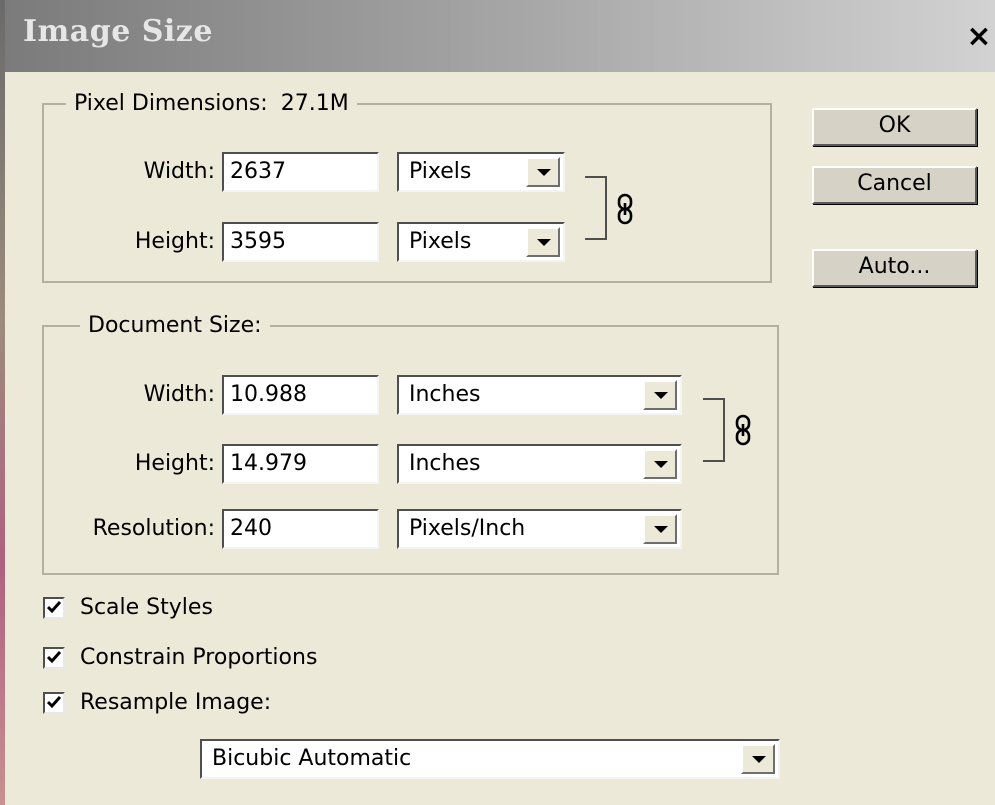 The height and width of the screenshot is (805, 995). What do you see at coordinates (481, 242) in the screenshot?
I see `pixel-height-unit-select: Pixels` at bounding box center [481, 242].